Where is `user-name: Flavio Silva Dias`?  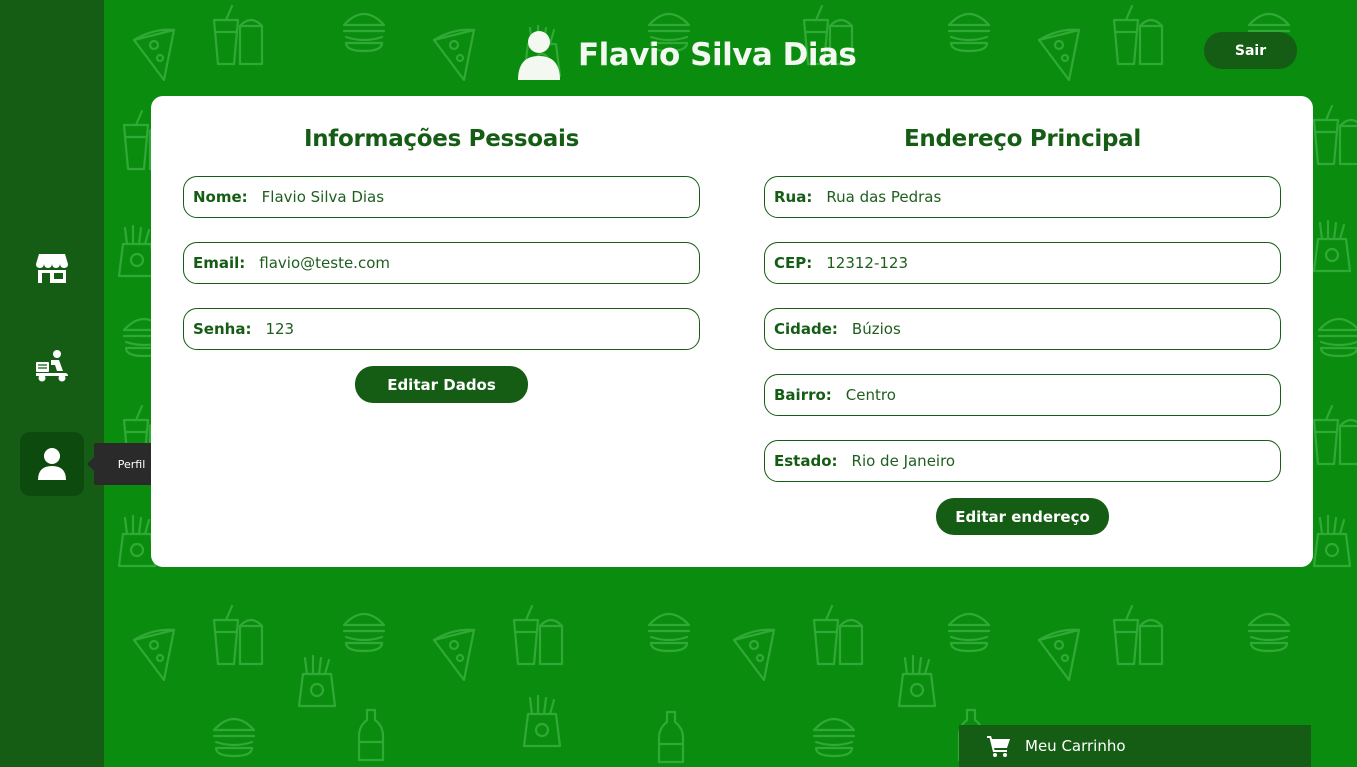 user-name: Flavio Silva Dias is located at coordinates (717, 55).